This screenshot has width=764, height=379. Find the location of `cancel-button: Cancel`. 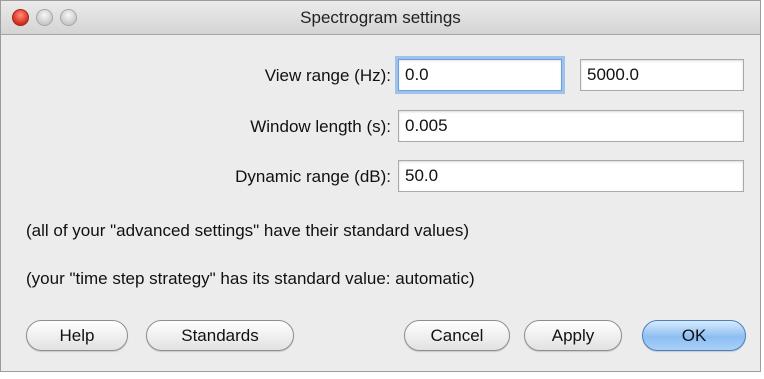

cancel-button: Cancel is located at coordinates (457, 335).